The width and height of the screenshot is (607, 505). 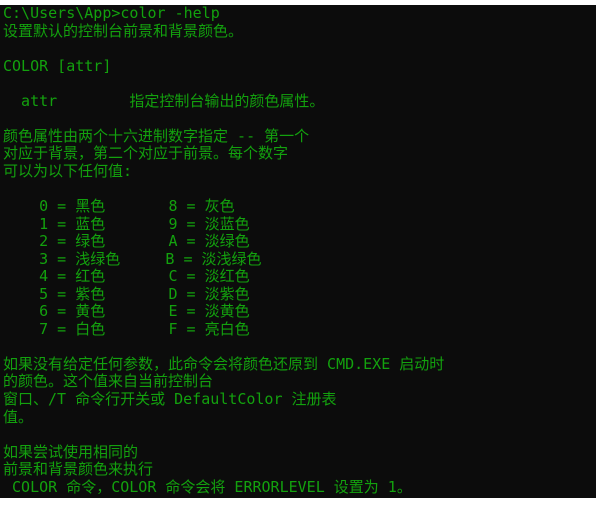 What do you see at coordinates (57, 65) in the screenshot?
I see `console-line: COLOR [attr]` at bounding box center [57, 65].